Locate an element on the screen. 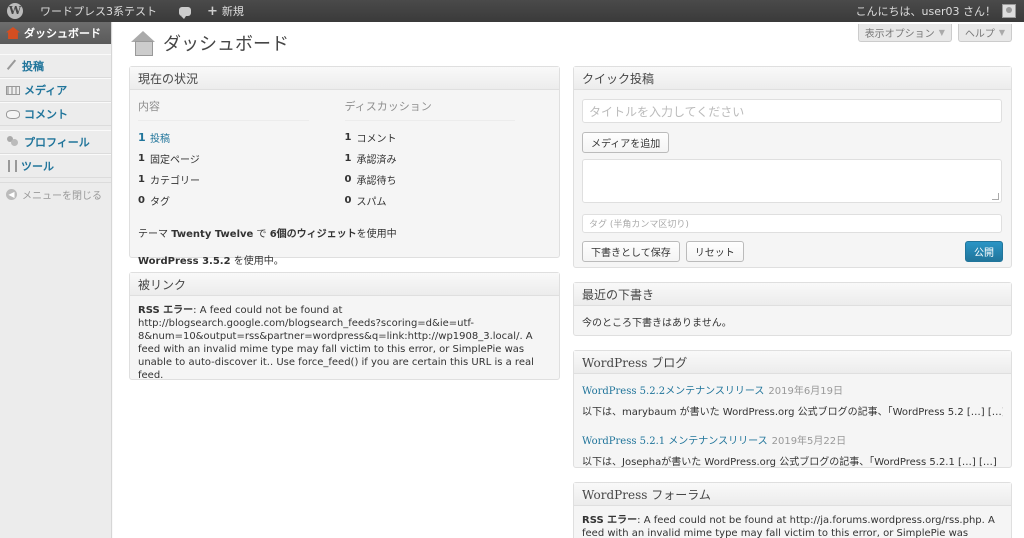 The width and height of the screenshot is (1024, 538). admin-bar: W ワードプレス3系テスト + 新規 こんにちは、user03 さん！ is located at coordinates (512, 11).